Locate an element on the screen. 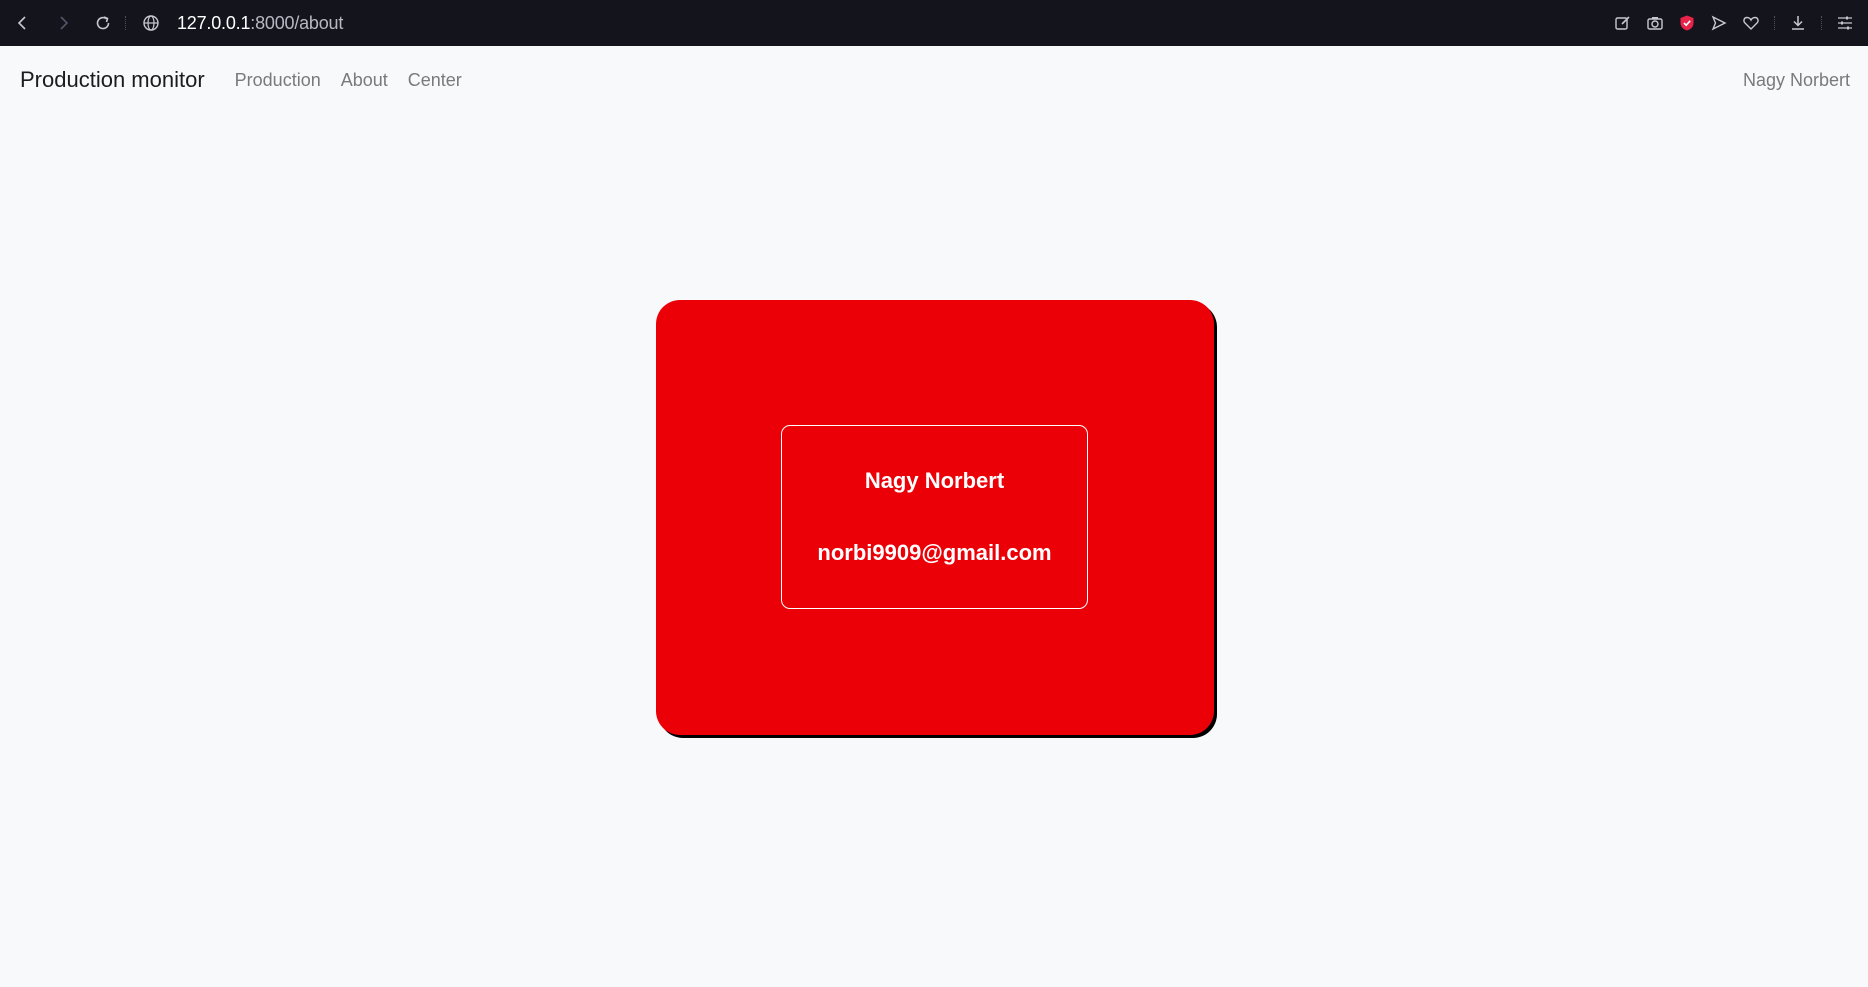 This screenshot has height=987, width=1868. brand-link: Production monitor is located at coordinates (112, 80).